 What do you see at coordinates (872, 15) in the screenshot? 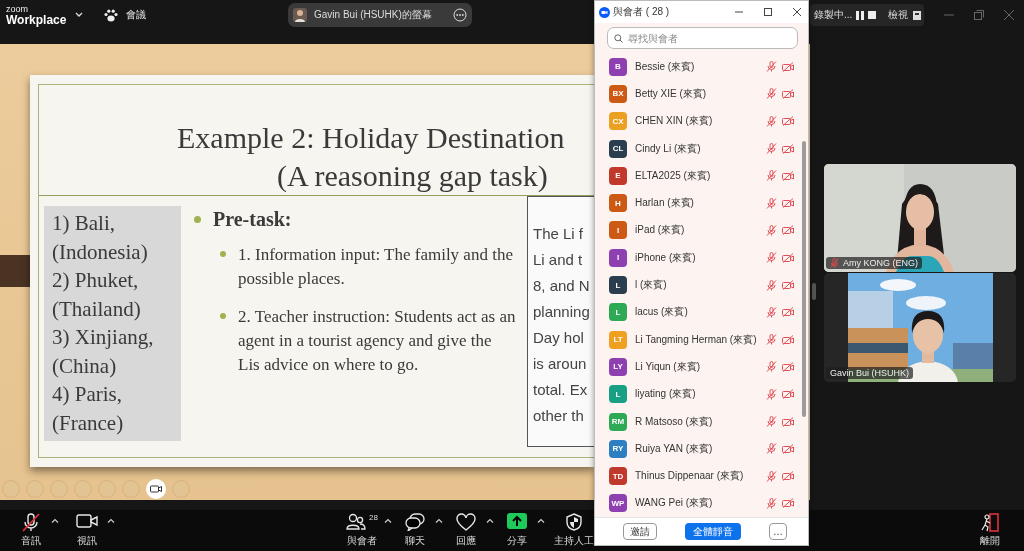
I see `stop-icon` at bounding box center [872, 15].